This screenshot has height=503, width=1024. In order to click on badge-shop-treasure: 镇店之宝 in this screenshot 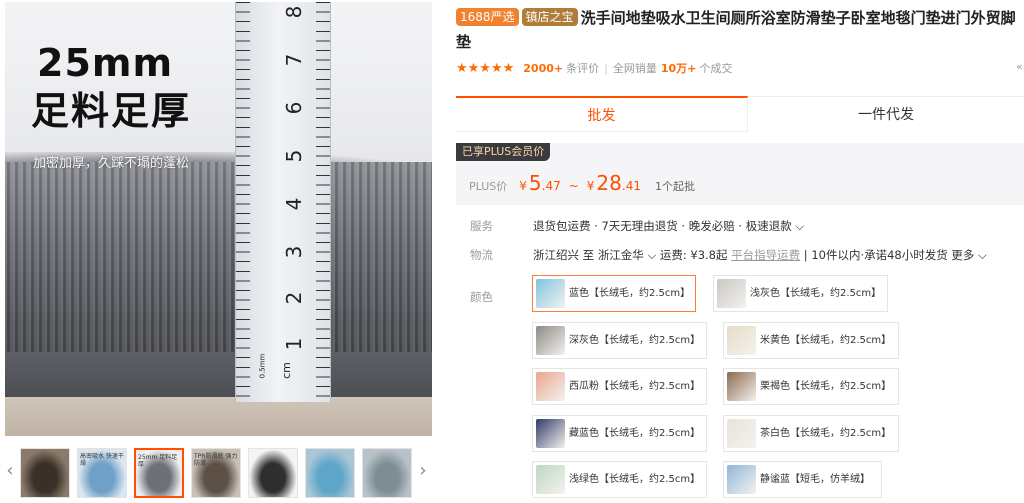, I will do `click(549, 17)`.